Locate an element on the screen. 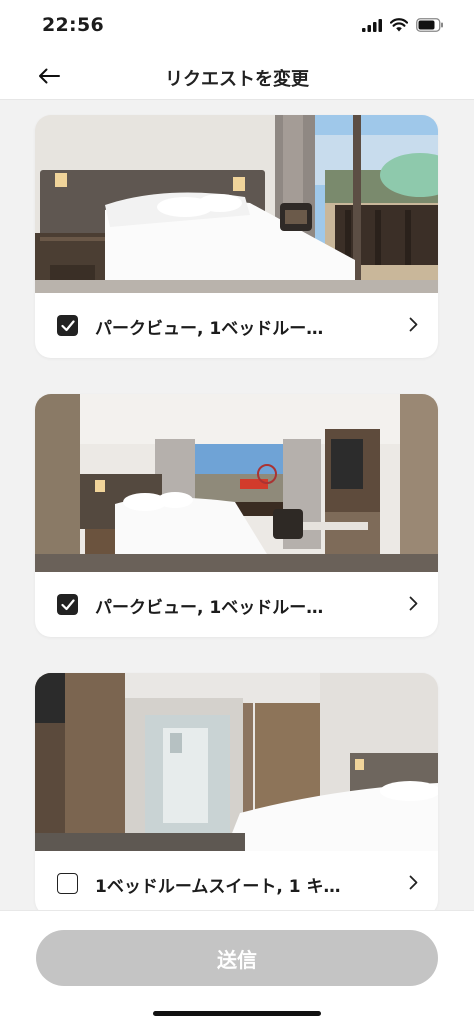  signal-icon is located at coordinates (372, 25).